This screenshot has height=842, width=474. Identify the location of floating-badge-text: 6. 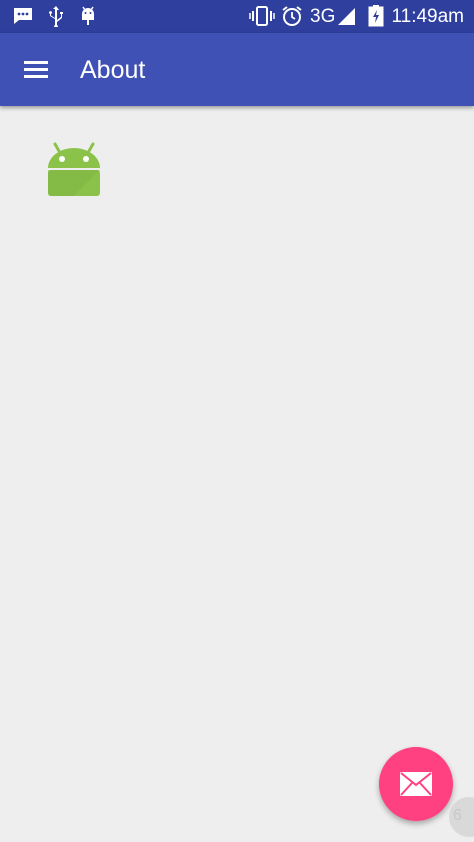
(457, 815).